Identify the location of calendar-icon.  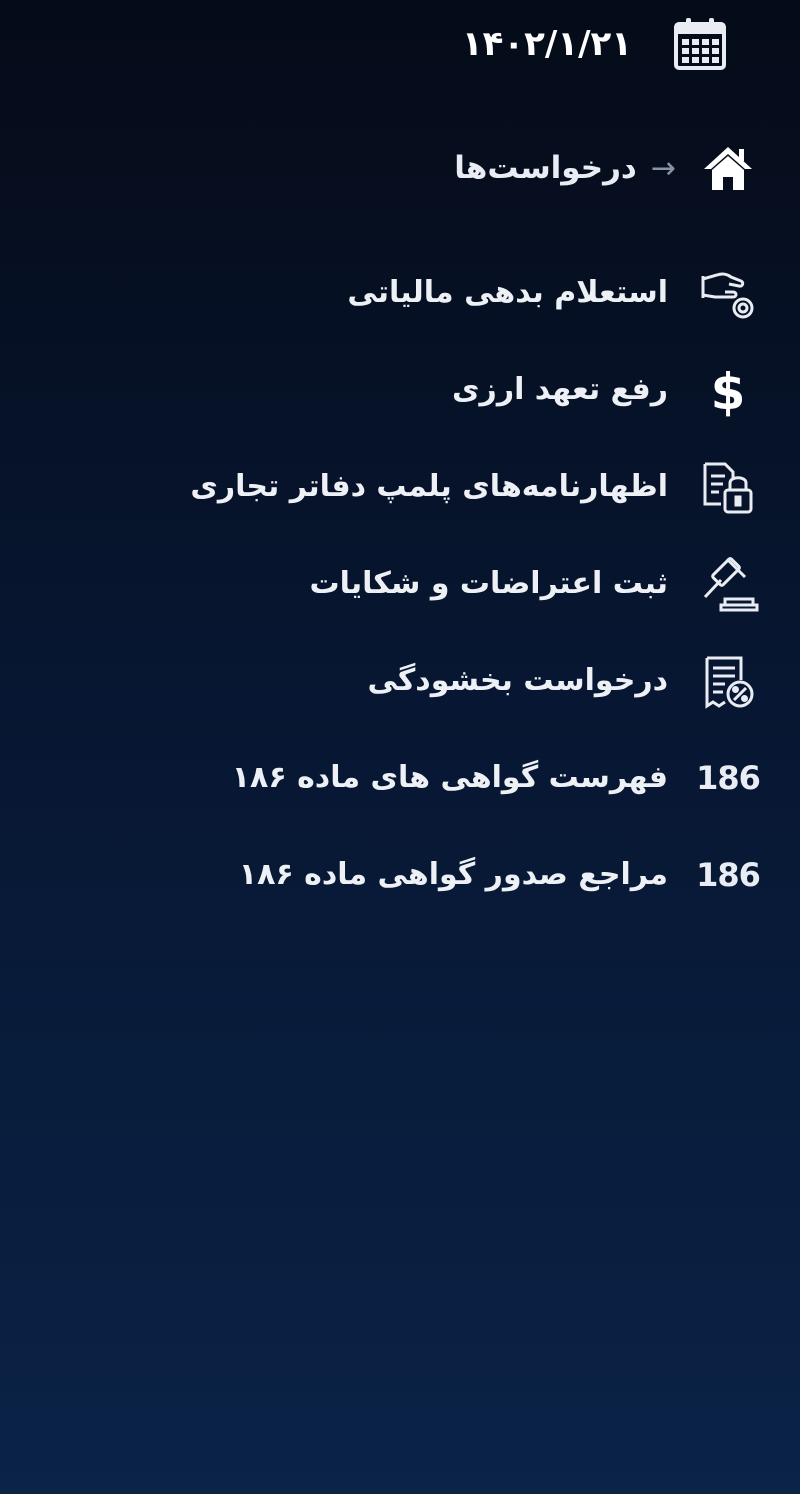
(700, 44).